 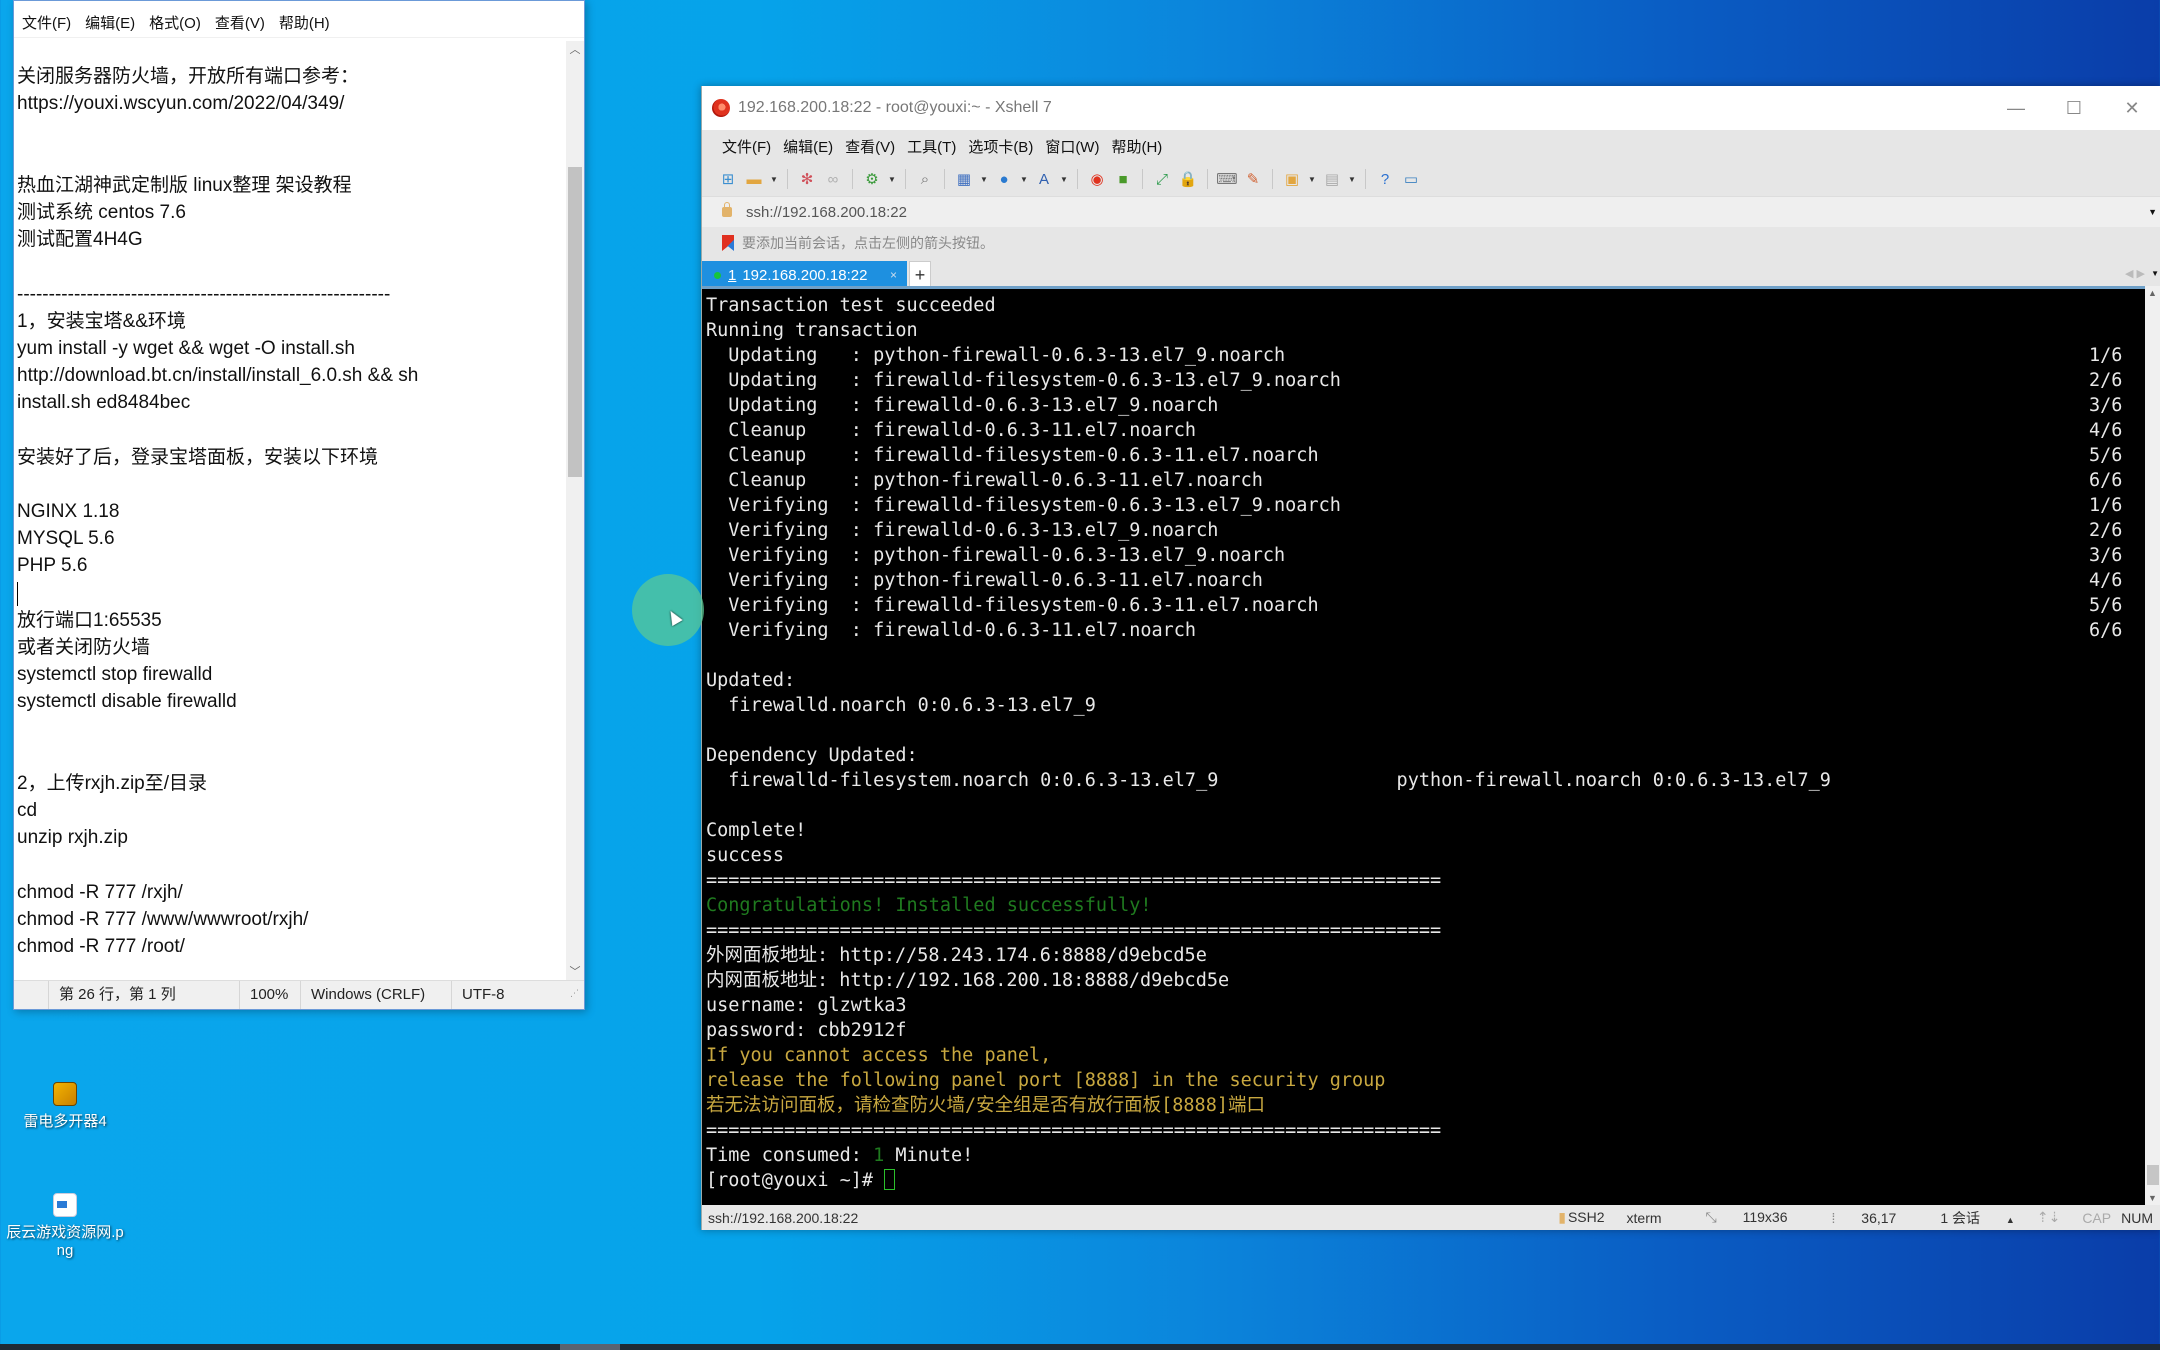 I want to click on disconnect-icon: ∞, so click(x=833, y=179).